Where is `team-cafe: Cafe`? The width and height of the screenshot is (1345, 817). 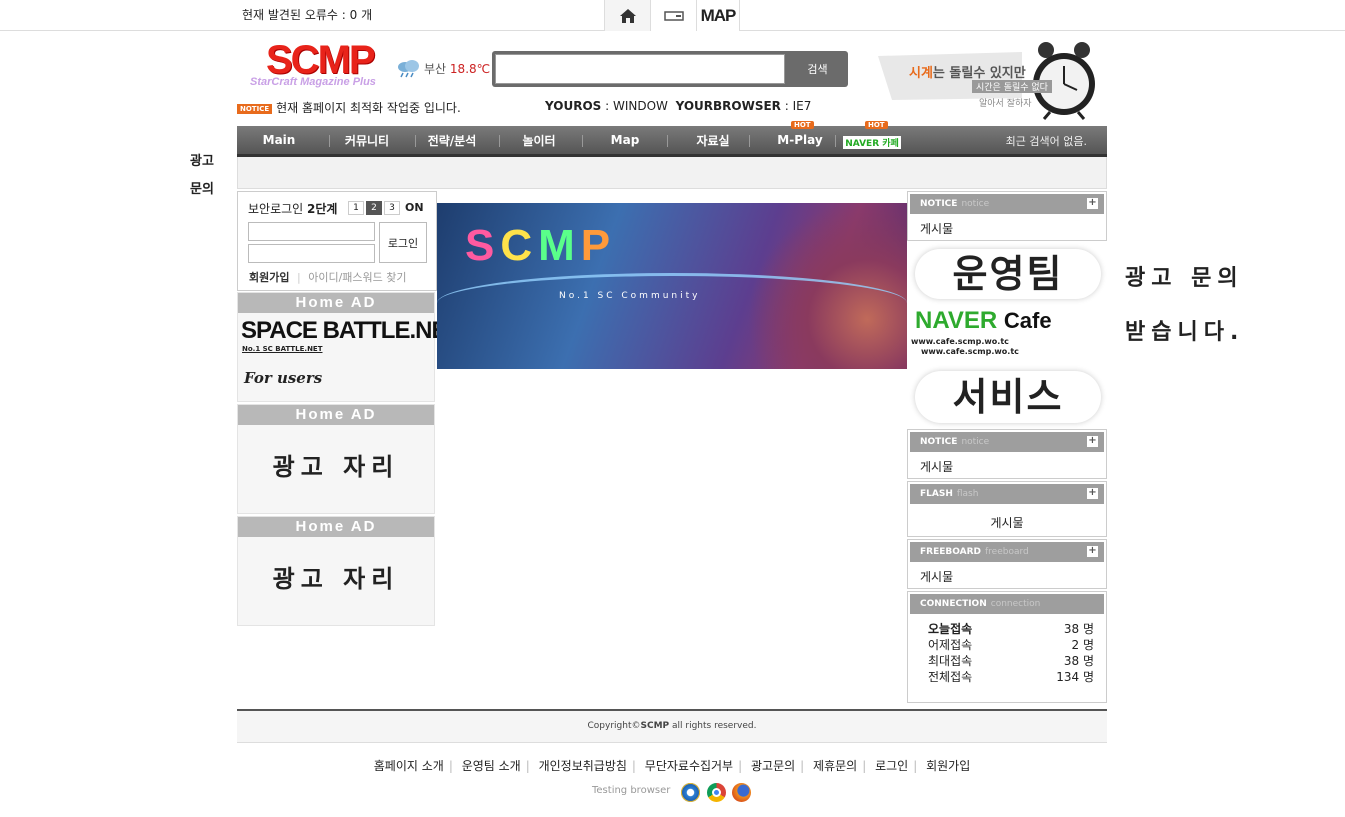 team-cafe: Cafe is located at coordinates (1027, 320).